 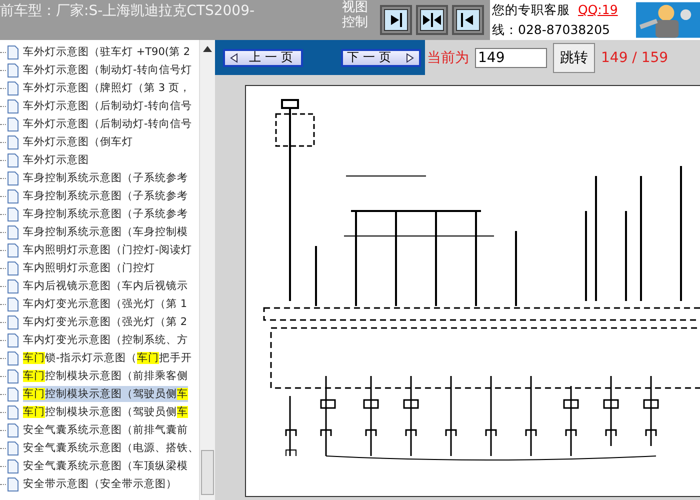 What do you see at coordinates (105, 430) in the screenshot?
I see `tree-item: 安全气囊系统示意图（前排气囊前` at bounding box center [105, 430].